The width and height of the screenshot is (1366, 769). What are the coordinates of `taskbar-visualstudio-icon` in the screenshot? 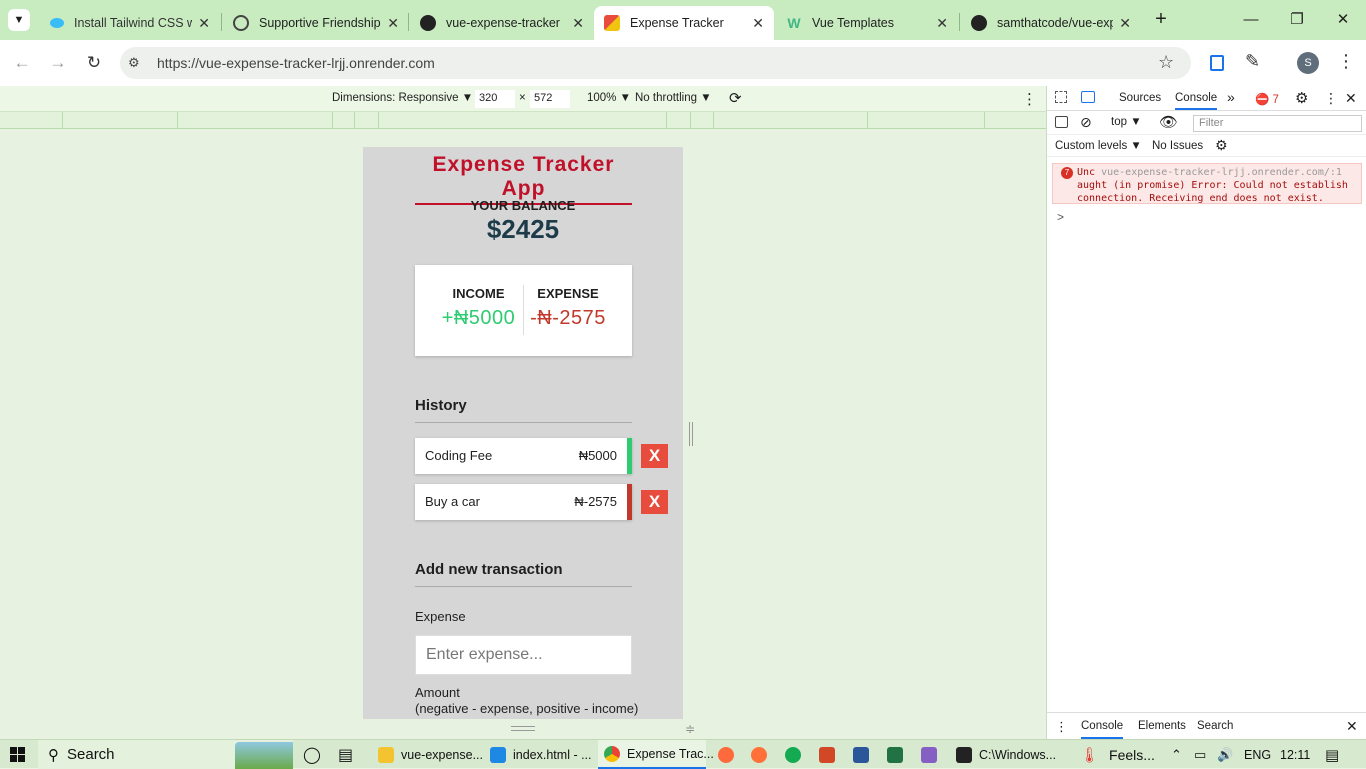 It's located at (932, 754).